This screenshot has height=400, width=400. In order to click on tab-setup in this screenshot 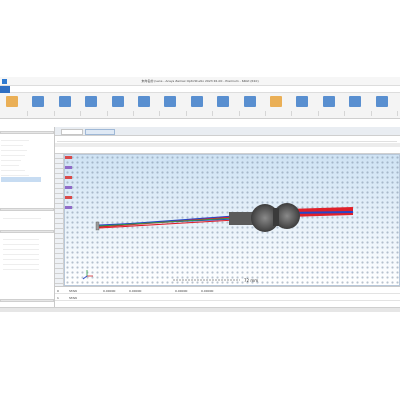, I will do `click(18, 89)`.